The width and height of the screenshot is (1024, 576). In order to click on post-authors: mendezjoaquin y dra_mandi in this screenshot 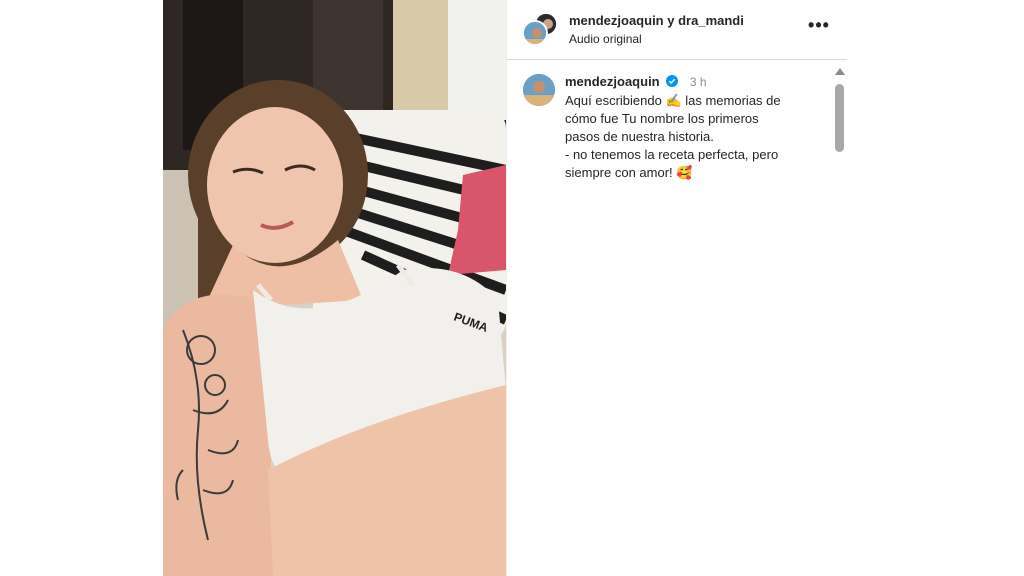, I will do `click(656, 20)`.